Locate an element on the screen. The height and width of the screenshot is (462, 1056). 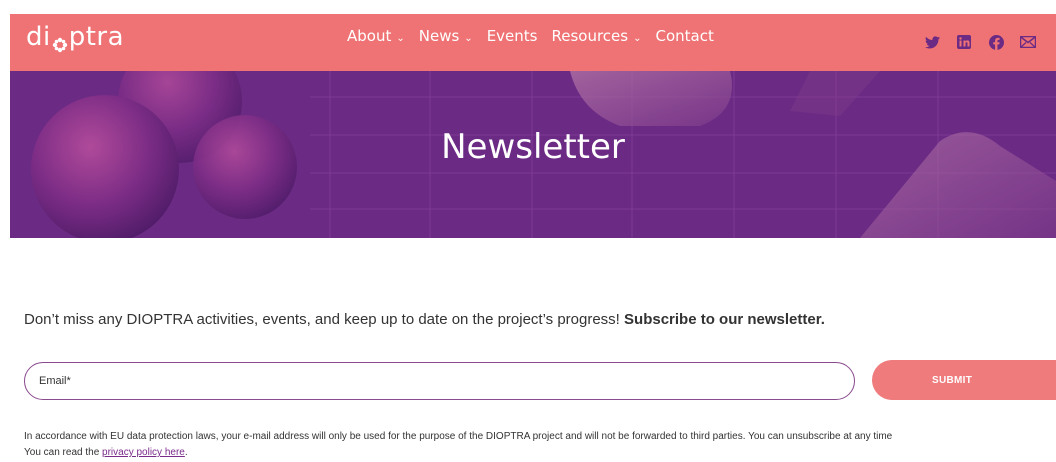
intro-bold-text: Subscribe to our newsletter. is located at coordinates (724, 319).